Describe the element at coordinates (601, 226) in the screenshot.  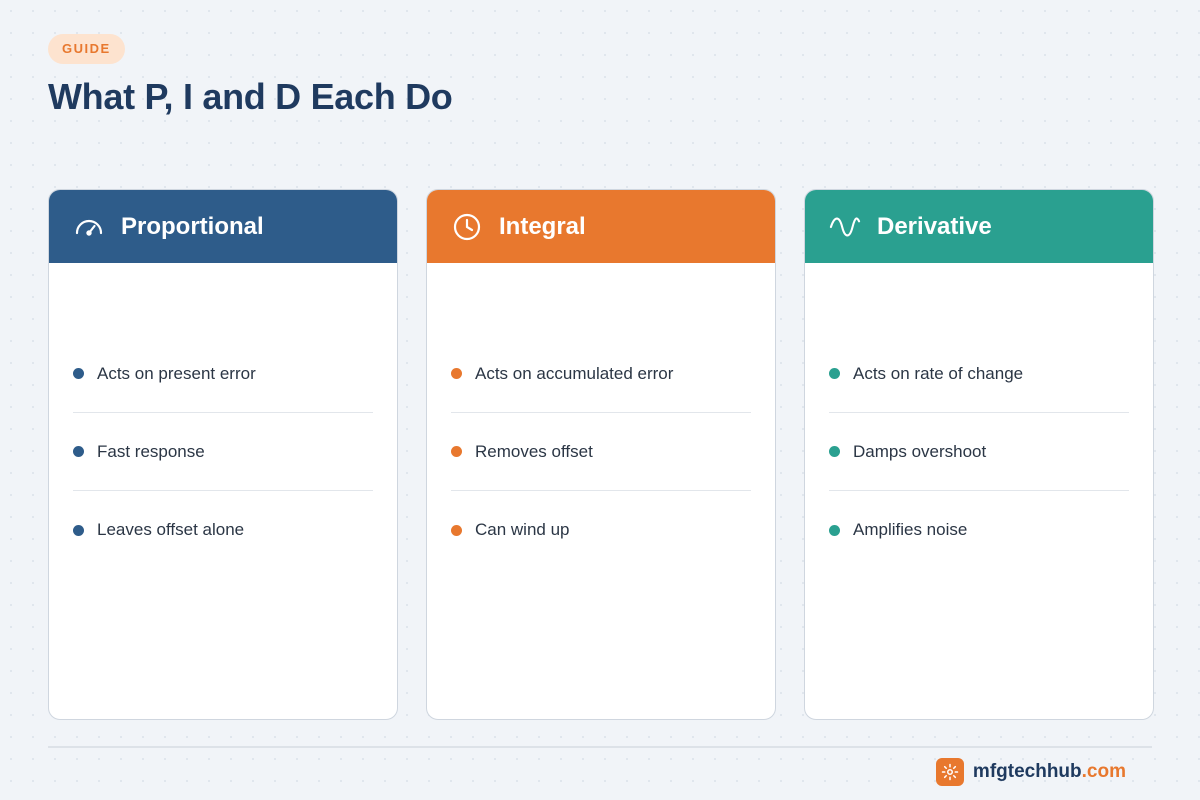
I see `card-header-integral: Integral` at that location.